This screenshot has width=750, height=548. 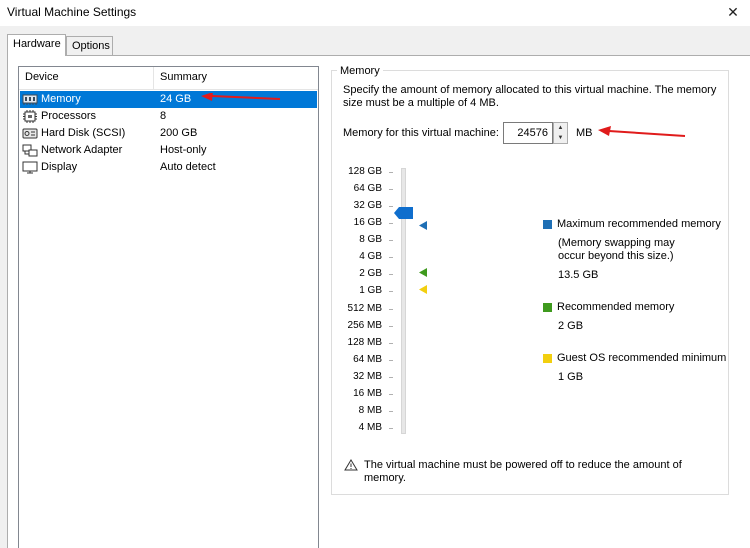 What do you see at coordinates (571, 377) in the screenshot?
I see `guest-minimum-value: 1 GB` at bounding box center [571, 377].